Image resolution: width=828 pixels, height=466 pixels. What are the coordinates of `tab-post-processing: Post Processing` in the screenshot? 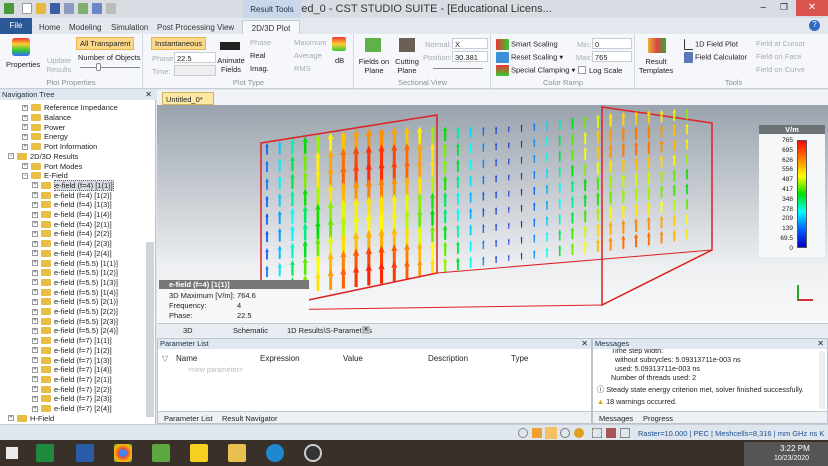 It's located at (186, 27).